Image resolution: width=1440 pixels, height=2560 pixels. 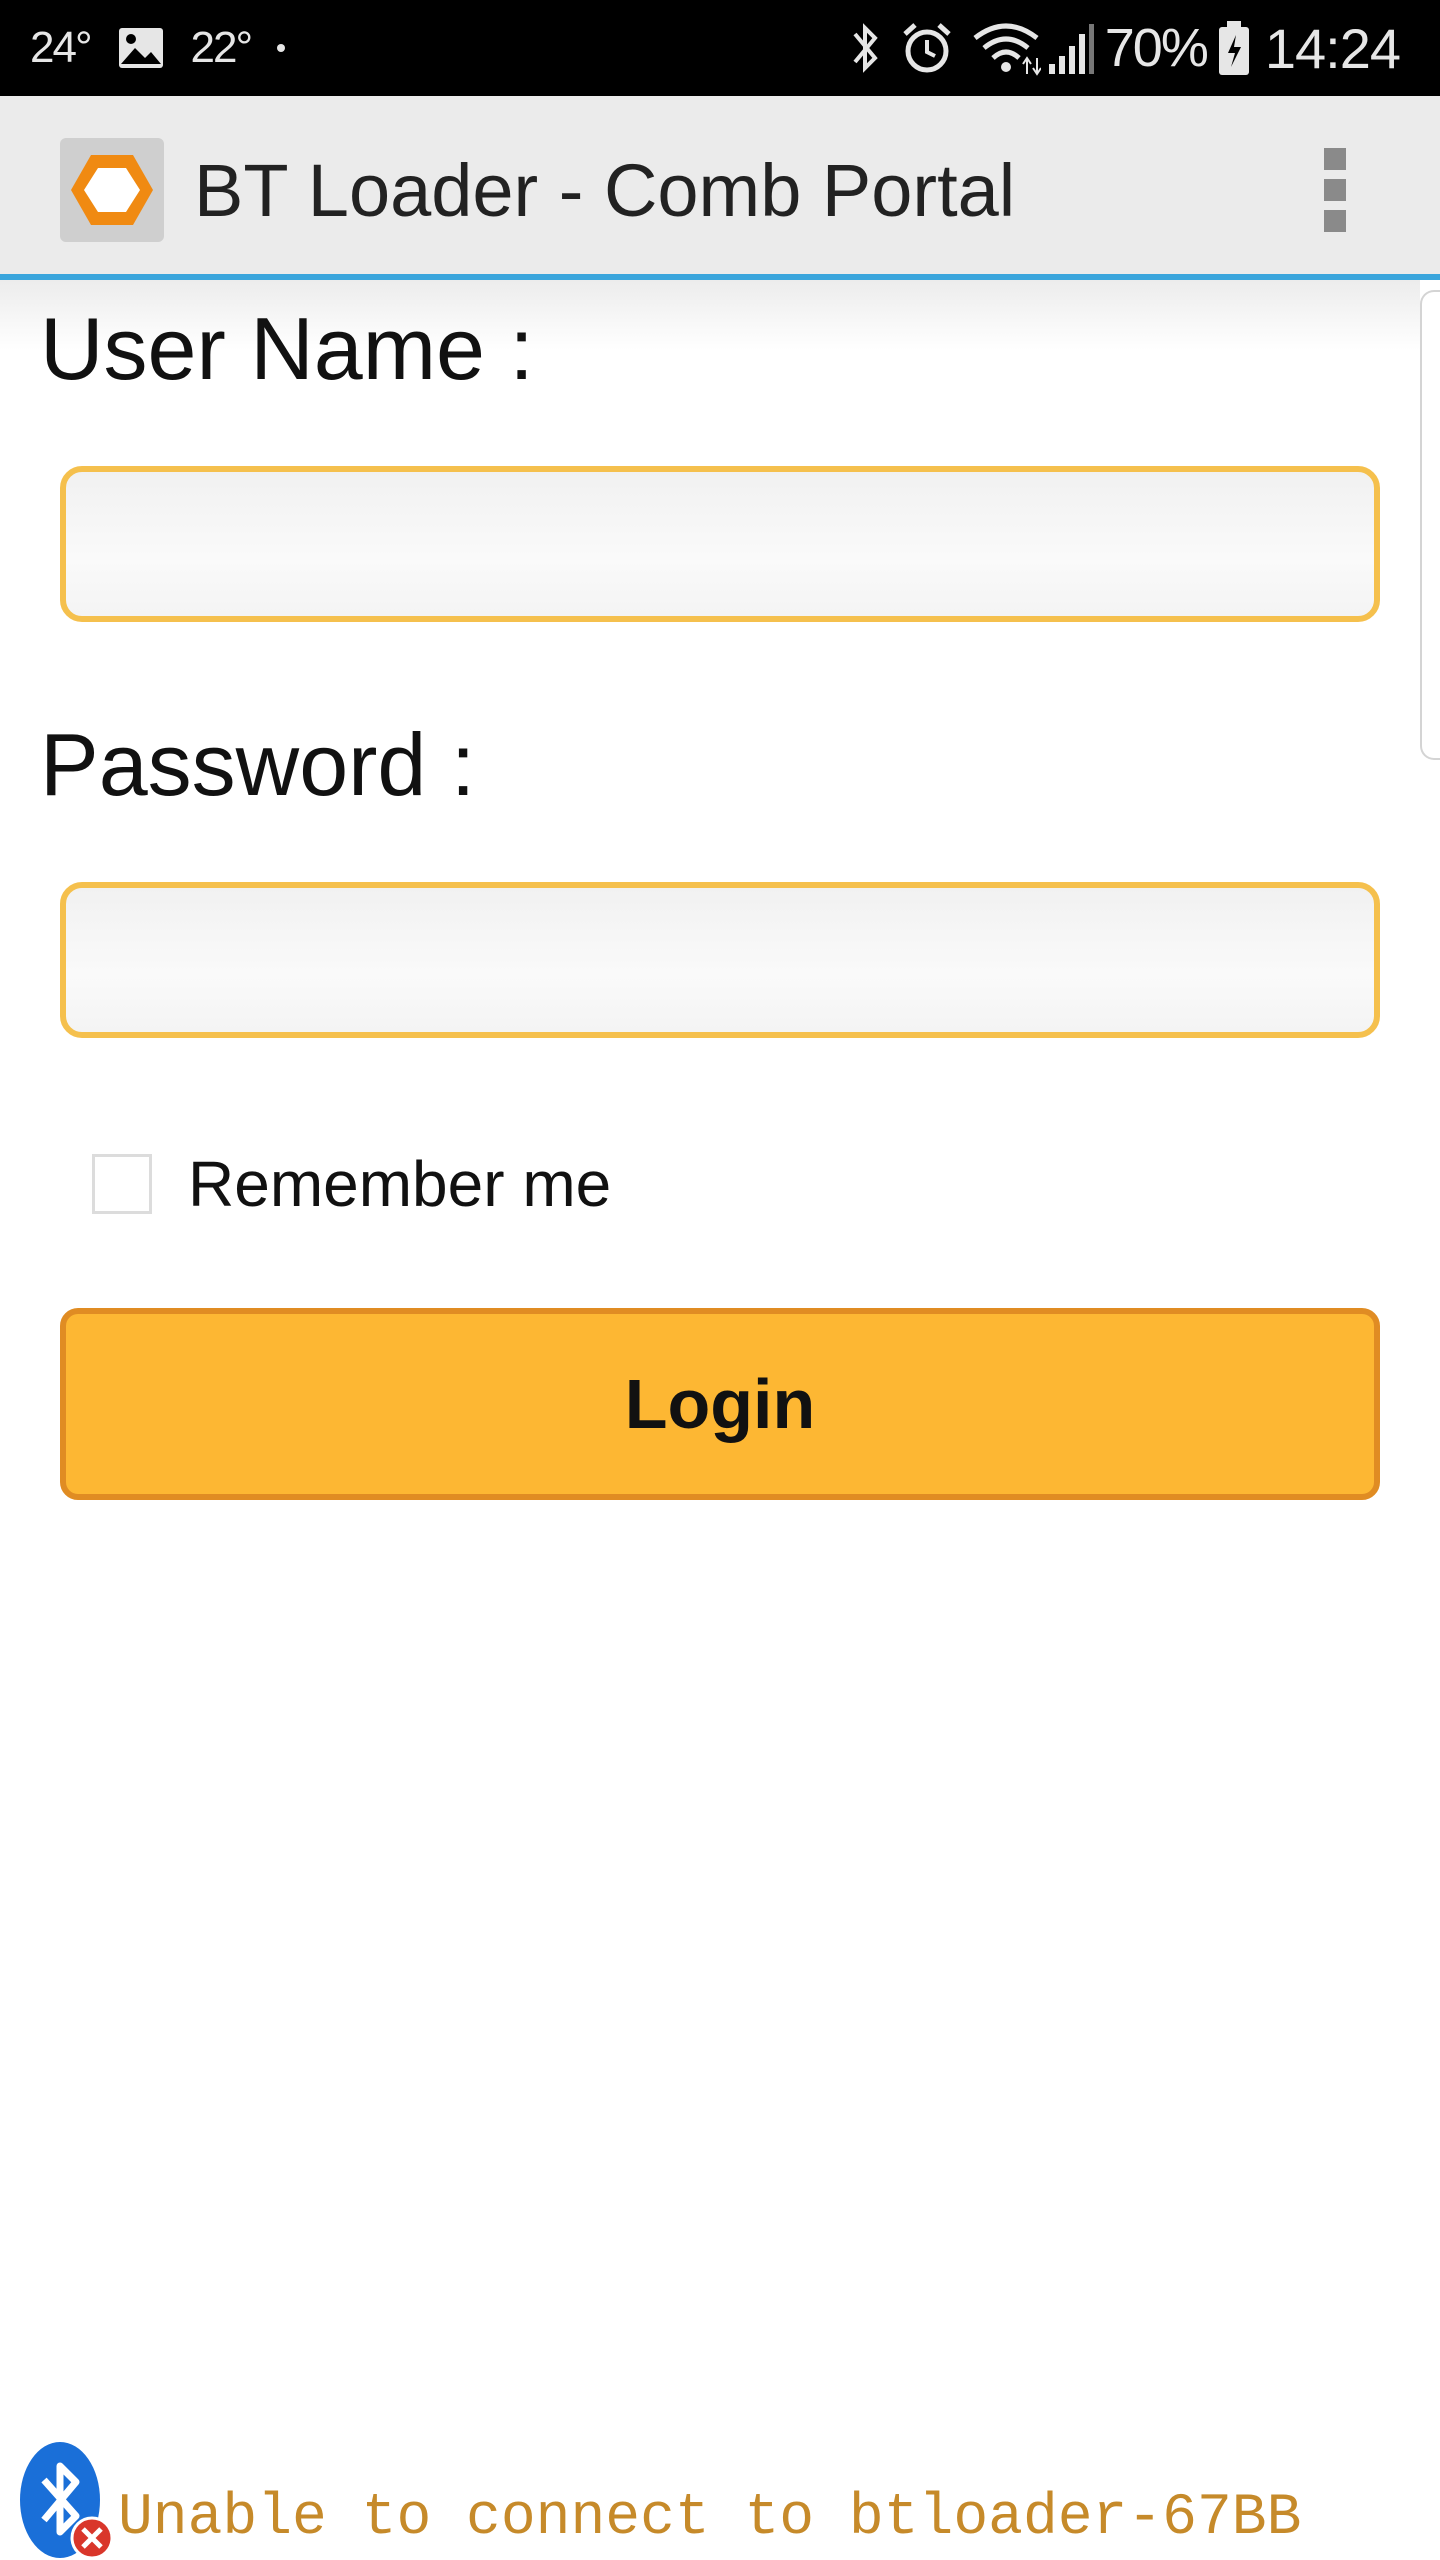 What do you see at coordinates (1007, 49) in the screenshot?
I see `wifi-icon` at bounding box center [1007, 49].